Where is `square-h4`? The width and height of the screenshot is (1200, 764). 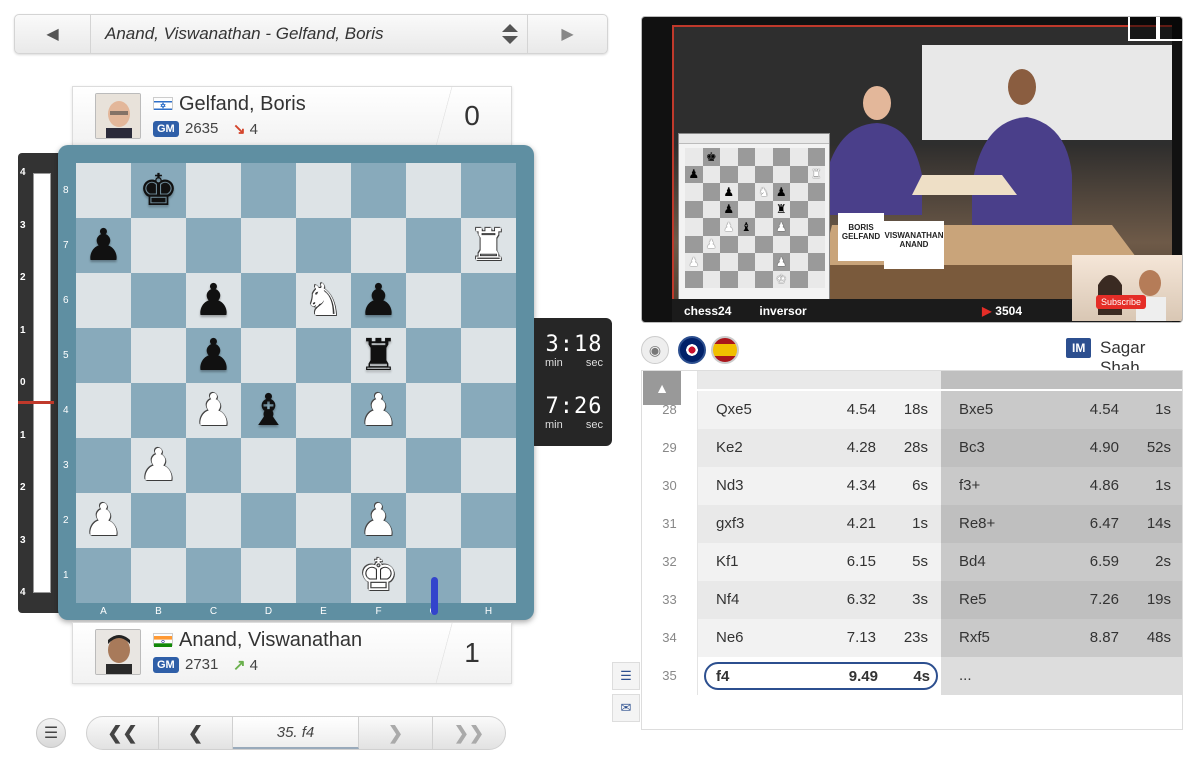 square-h4 is located at coordinates (488, 410).